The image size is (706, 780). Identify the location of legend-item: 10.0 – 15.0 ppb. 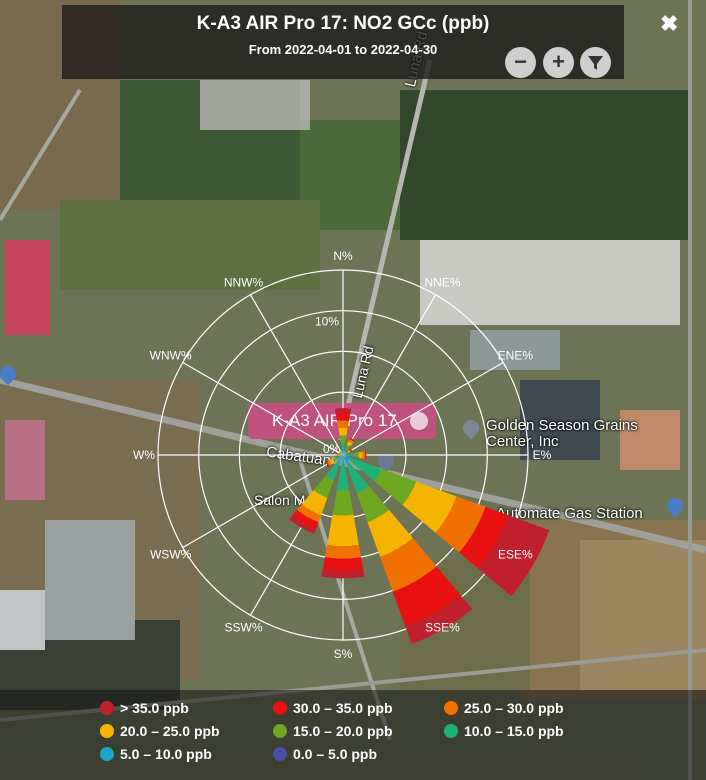
(504, 731).